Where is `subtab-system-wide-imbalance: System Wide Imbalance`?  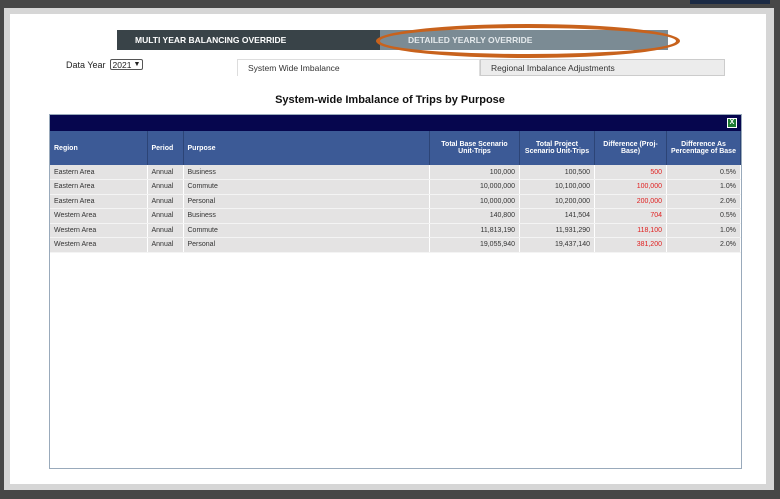
subtab-system-wide-imbalance: System Wide Imbalance is located at coordinates (358, 67).